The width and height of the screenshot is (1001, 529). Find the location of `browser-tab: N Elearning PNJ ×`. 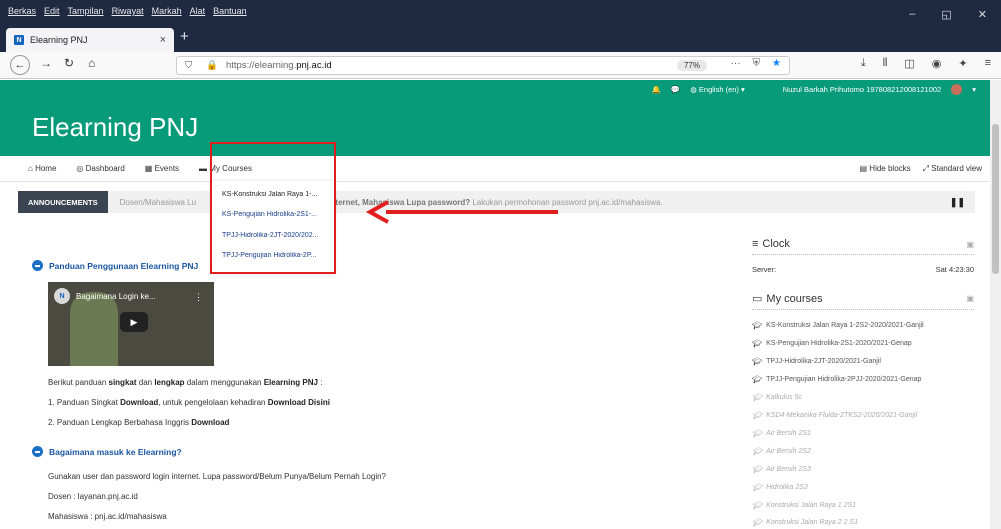

browser-tab: N Elearning PNJ × is located at coordinates (90, 40).